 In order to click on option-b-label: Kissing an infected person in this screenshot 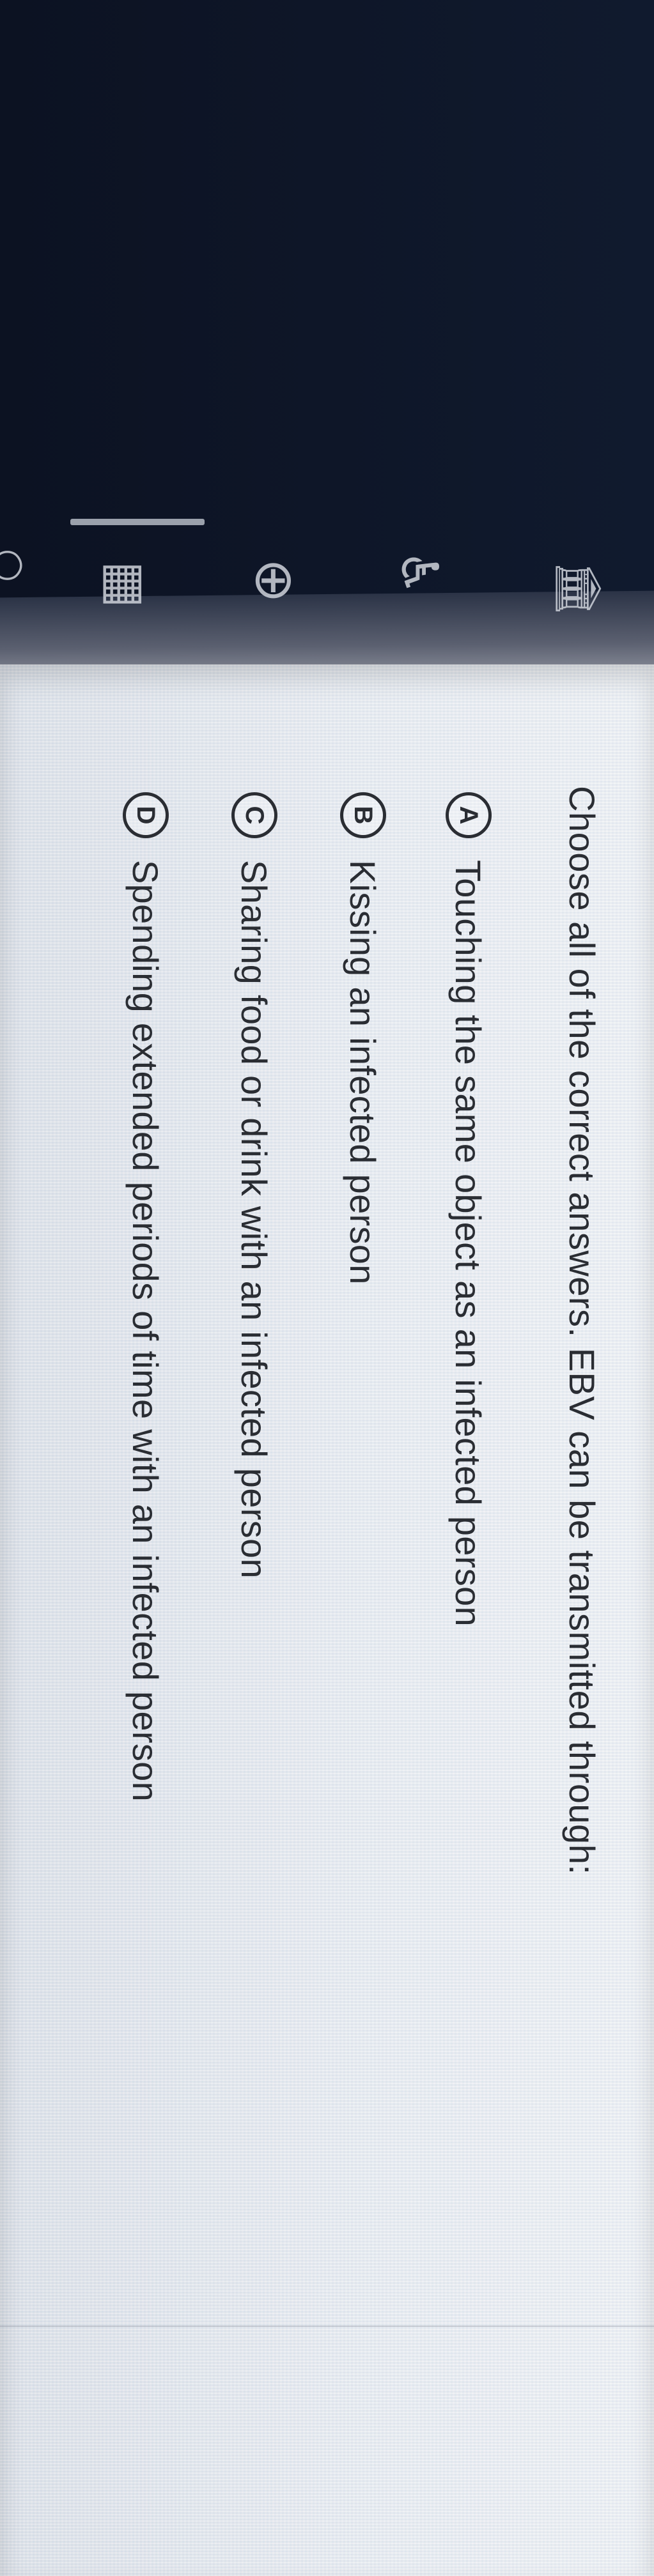, I will do `click(363, 1072)`.